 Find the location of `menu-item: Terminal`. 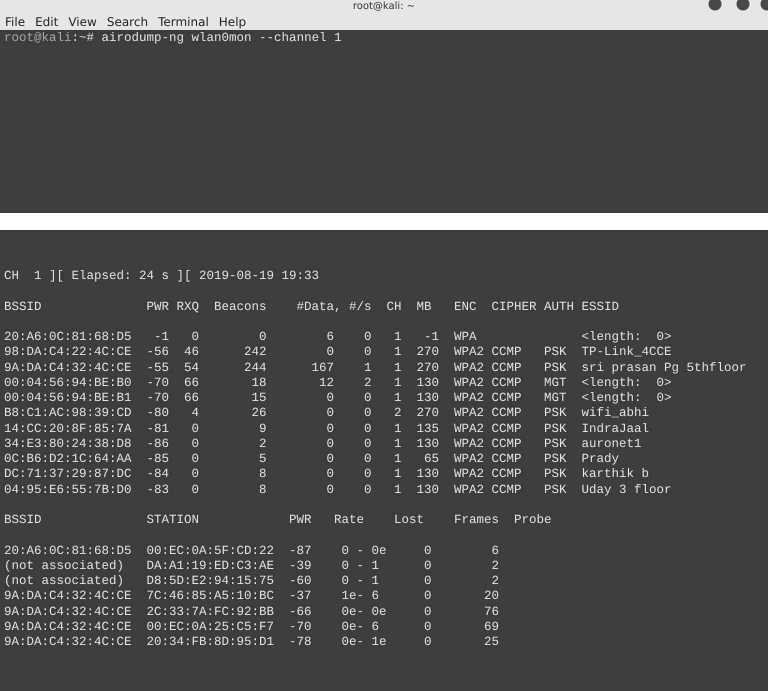

menu-item: Terminal is located at coordinates (183, 21).